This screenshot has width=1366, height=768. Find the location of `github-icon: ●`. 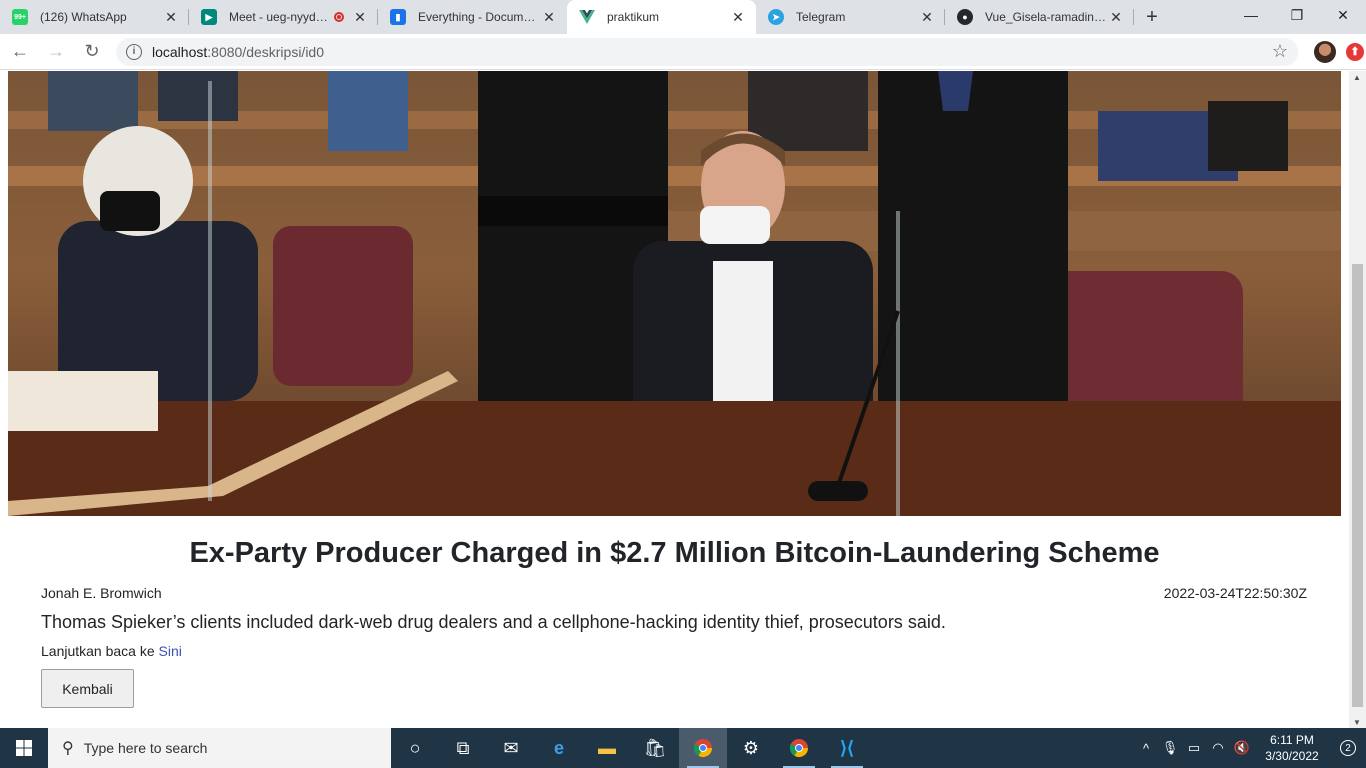

github-icon: ● is located at coordinates (965, 17).